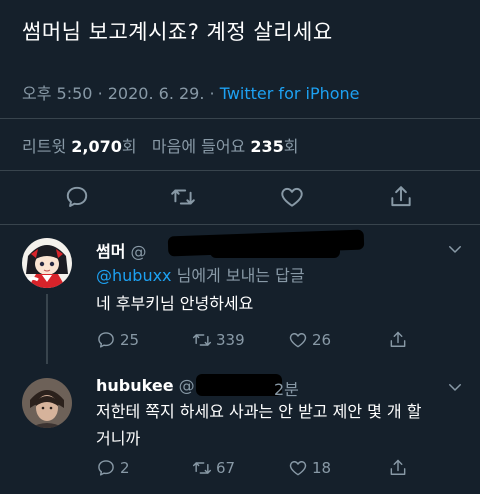 This screenshot has height=494, width=480. I want to click on reply-count: 2, so click(125, 468).